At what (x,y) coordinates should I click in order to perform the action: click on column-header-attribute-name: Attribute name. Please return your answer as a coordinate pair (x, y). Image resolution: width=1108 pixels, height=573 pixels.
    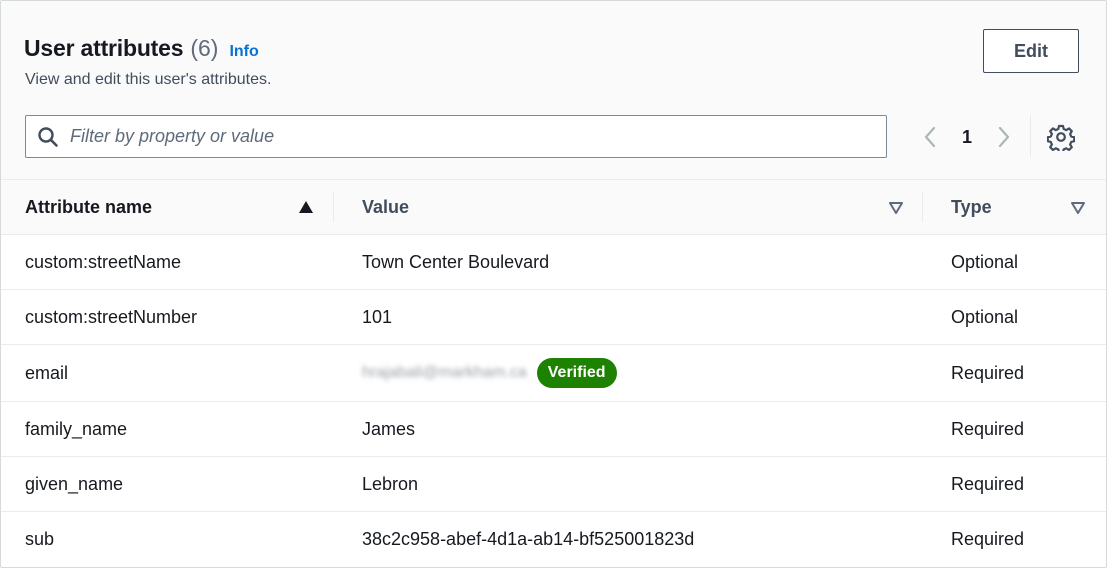
    Looking at the image, I should click on (175, 207).